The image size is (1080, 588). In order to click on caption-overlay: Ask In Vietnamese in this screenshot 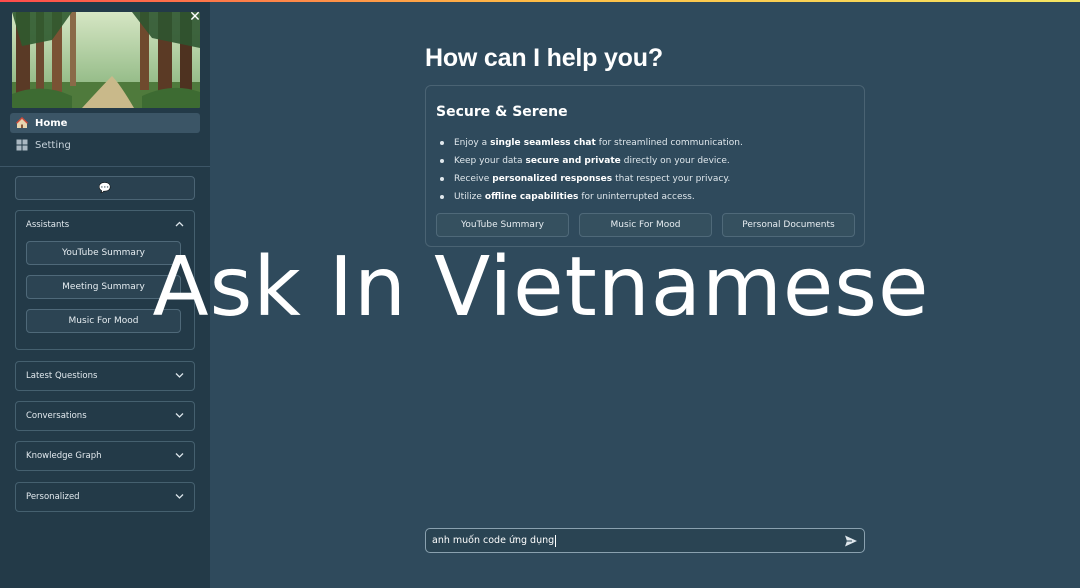, I will do `click(541, 287)`.